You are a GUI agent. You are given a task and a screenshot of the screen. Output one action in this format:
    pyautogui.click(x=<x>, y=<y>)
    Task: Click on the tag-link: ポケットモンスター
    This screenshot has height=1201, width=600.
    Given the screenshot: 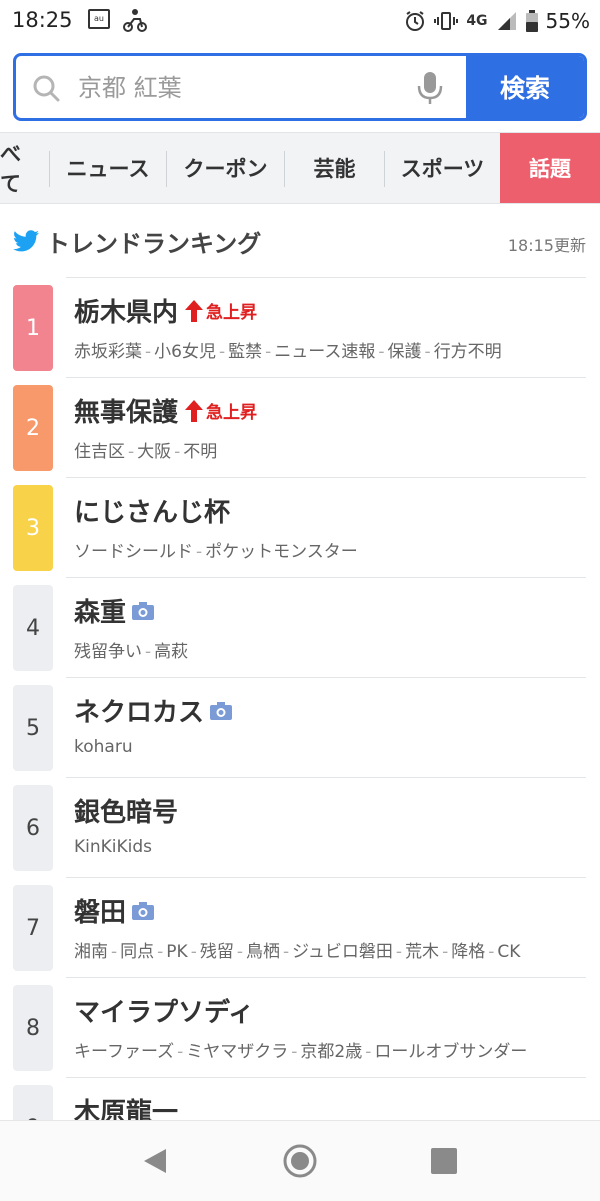 What is the action you would take?
    pyautogui.click(x=281, y=552)
    